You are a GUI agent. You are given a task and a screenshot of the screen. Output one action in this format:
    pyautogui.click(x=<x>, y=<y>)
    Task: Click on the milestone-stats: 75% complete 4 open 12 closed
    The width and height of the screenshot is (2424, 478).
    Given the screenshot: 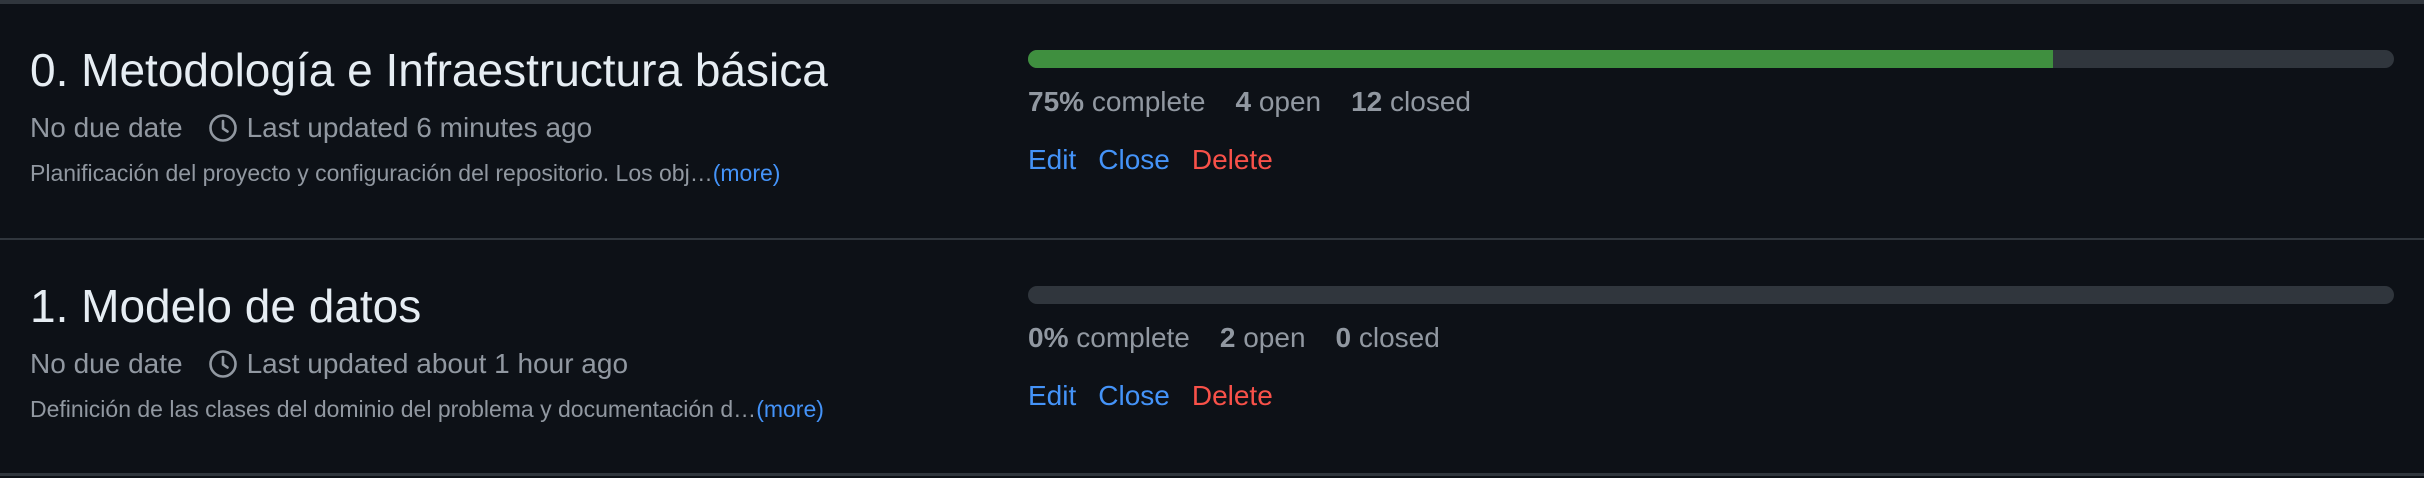 What is the action you would take?
    pyautogui.click(x=1249, y=102)
    